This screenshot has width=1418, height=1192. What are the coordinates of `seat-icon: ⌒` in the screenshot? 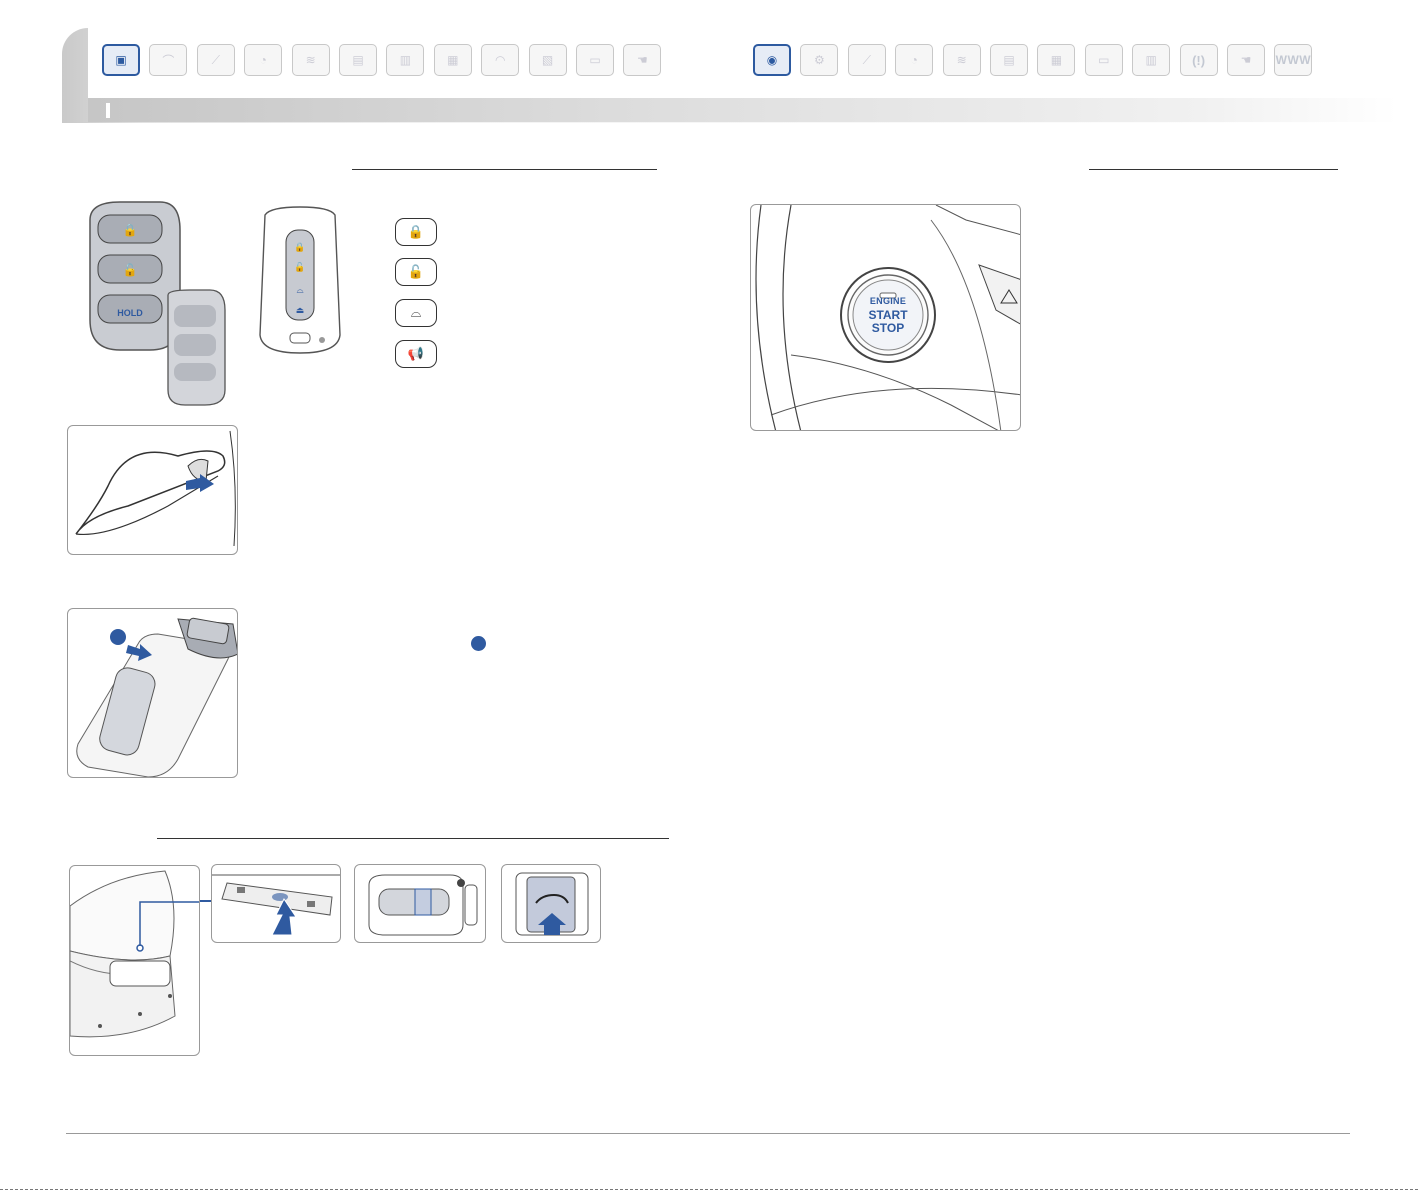 It's located at (168, 60).